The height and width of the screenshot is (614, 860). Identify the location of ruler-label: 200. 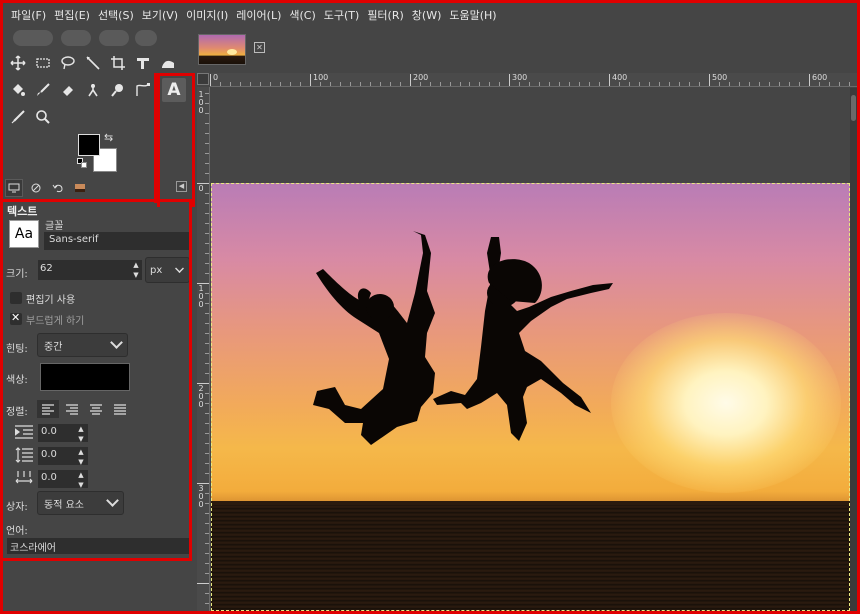
(421, 77).